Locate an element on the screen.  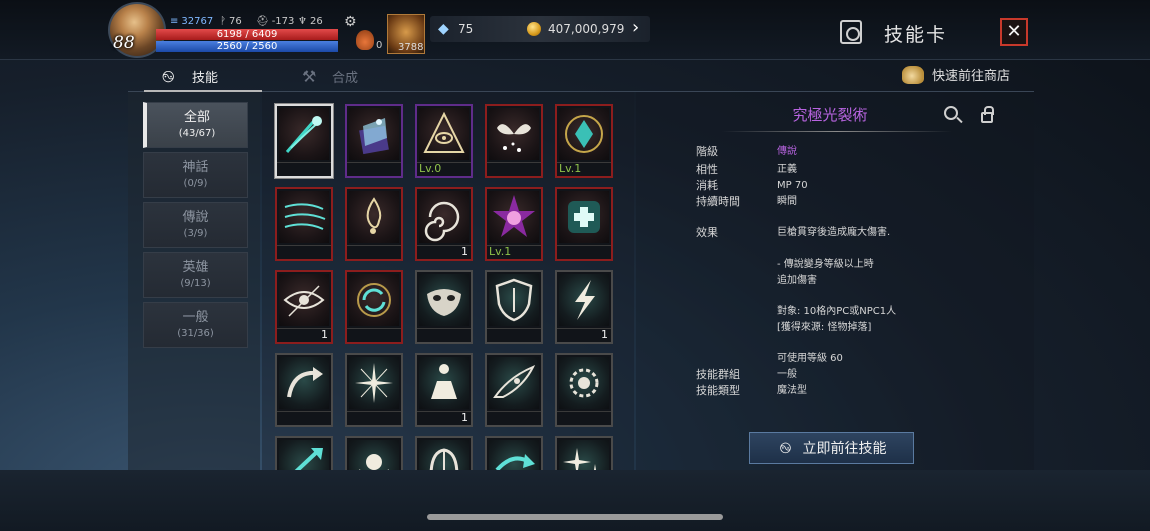
spellbook-icon is located at coordinates (374, 134).